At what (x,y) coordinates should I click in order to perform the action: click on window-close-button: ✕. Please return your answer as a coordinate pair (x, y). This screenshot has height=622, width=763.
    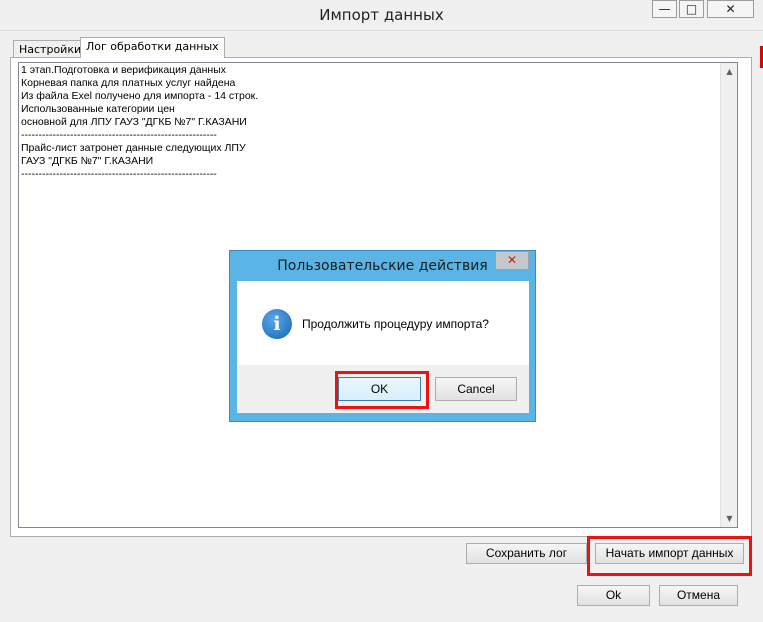
    Looking at the image, I should click on (730, 9).